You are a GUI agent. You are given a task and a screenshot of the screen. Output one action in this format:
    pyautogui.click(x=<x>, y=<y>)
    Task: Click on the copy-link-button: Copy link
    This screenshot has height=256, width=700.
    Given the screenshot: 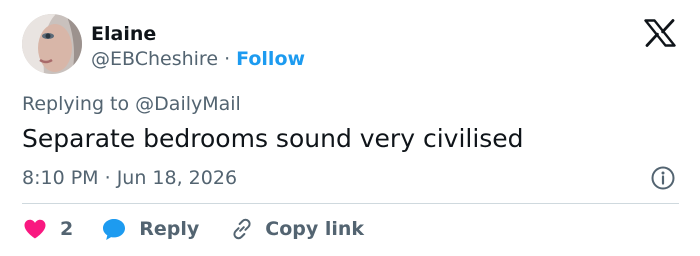 What is the action you would take?
    pyautogui.click(x=296, y=229)
    